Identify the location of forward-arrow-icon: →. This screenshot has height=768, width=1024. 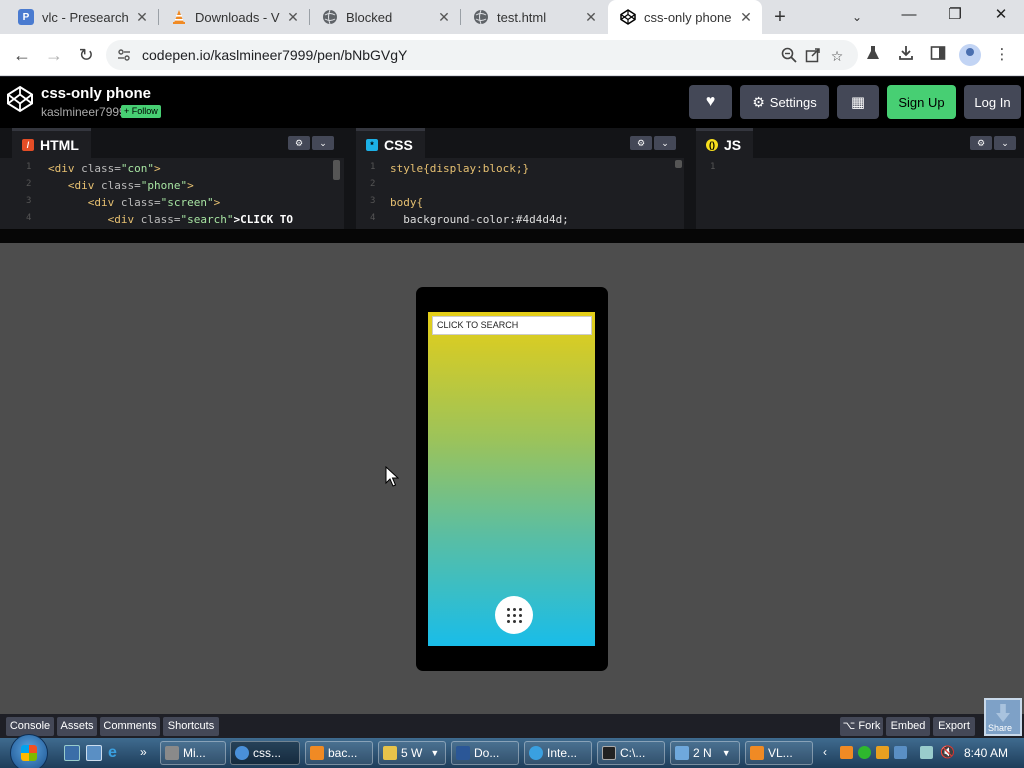
(54, 55).